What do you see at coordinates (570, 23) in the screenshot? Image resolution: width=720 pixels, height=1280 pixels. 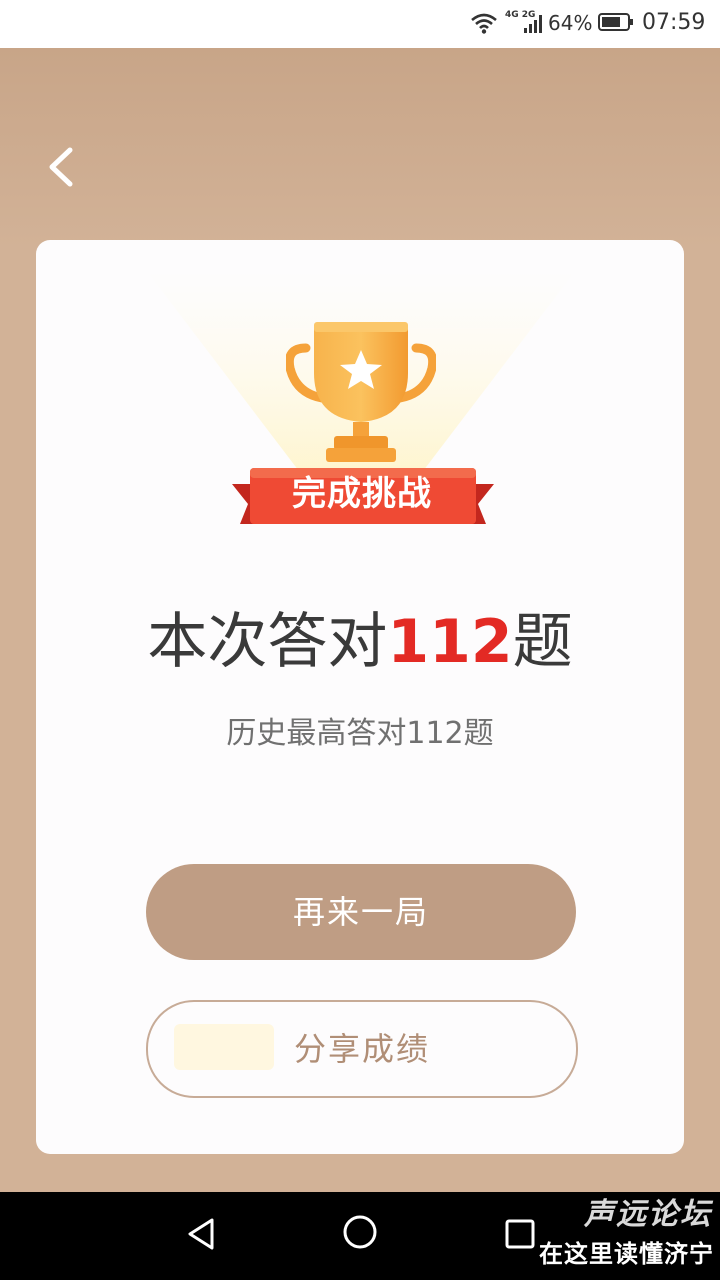 I see `battery-percent: 64%` at bounding box center [570, 23].